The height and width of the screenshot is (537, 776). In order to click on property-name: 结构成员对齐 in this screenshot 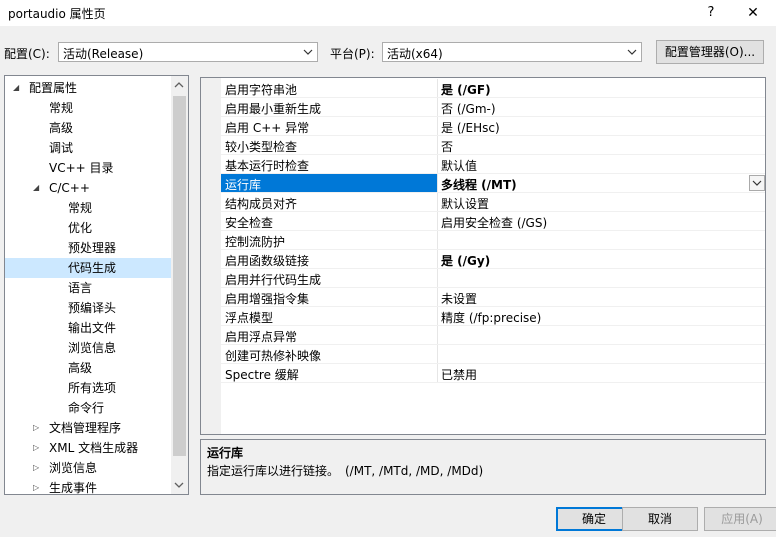, I will do `click(261, 204)`.